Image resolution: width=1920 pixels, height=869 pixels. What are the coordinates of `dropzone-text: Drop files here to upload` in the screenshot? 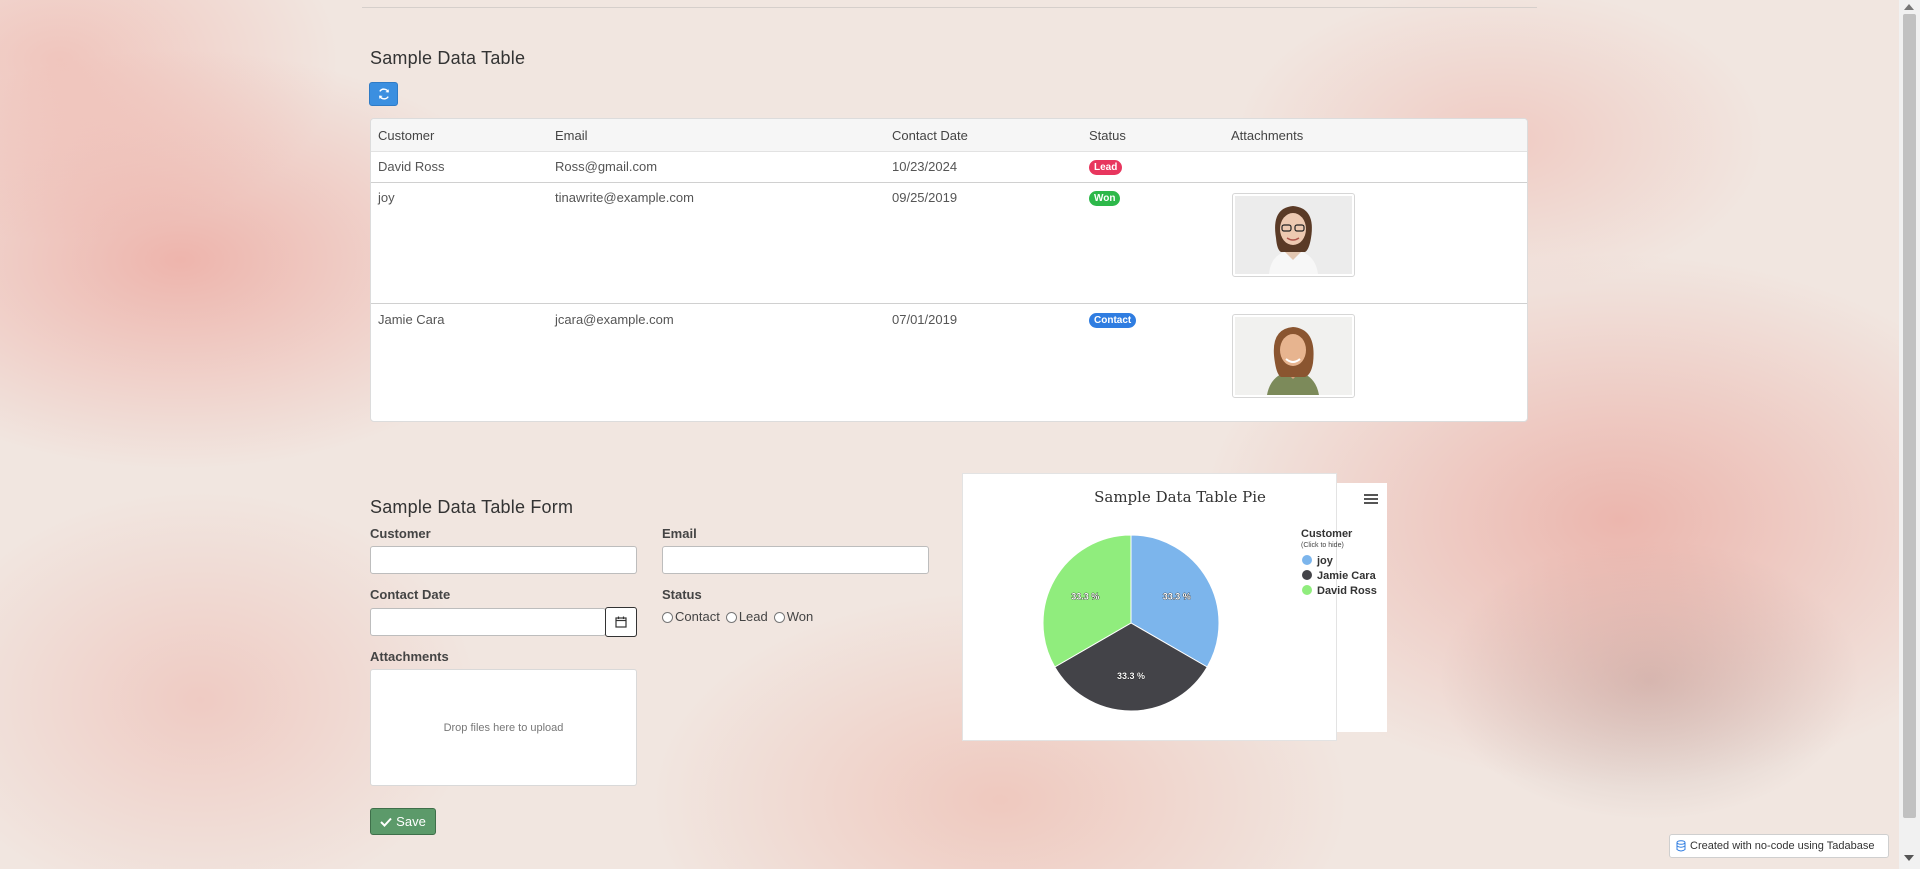 It's located at (503, 727).